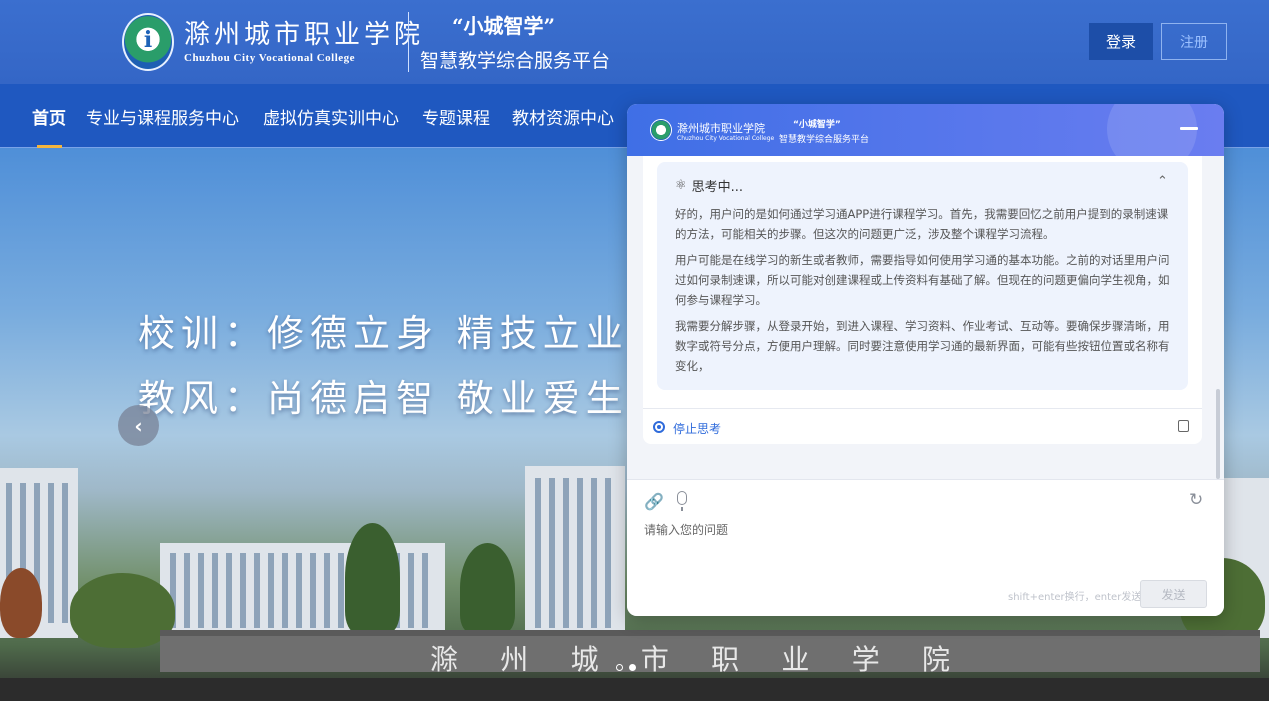  What do you see at coordinates (697, 428) in the screenshot?
I see `stop-thinking-button: 停止思考` at bounding box center [697, 428].